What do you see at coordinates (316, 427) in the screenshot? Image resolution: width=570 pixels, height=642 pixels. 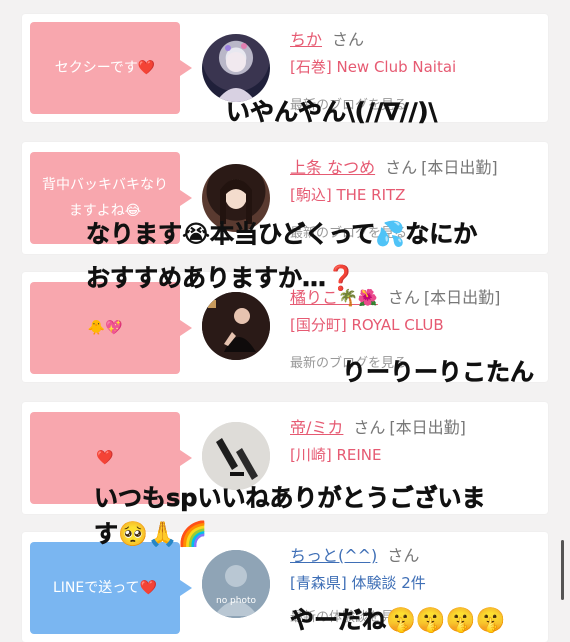 I see `cast-name: 帝/ミカ` at bounding box center [316, 427].